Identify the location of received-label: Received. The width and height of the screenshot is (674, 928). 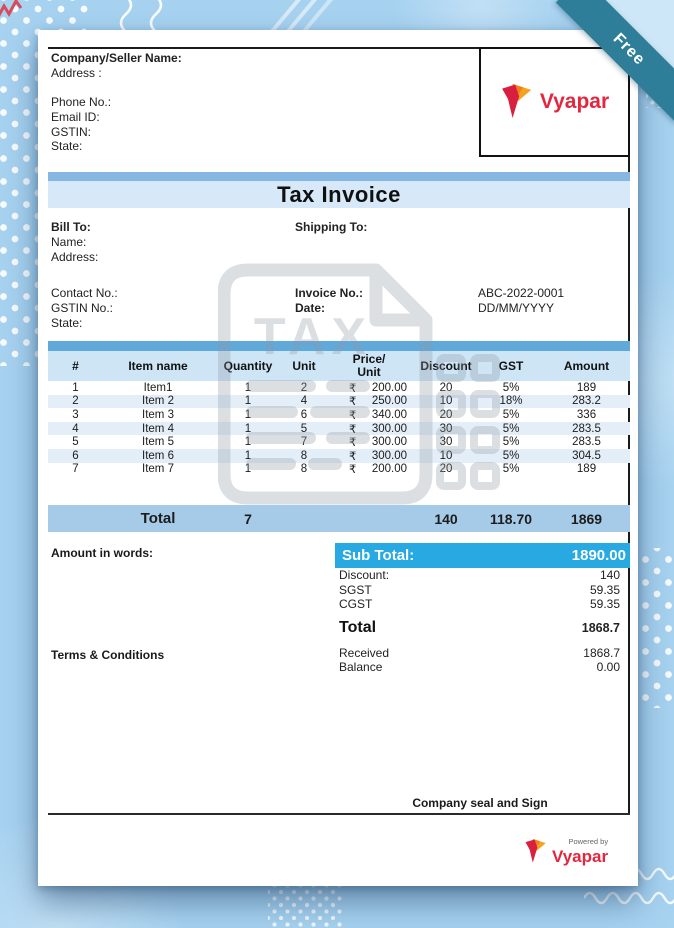
(364, 652).